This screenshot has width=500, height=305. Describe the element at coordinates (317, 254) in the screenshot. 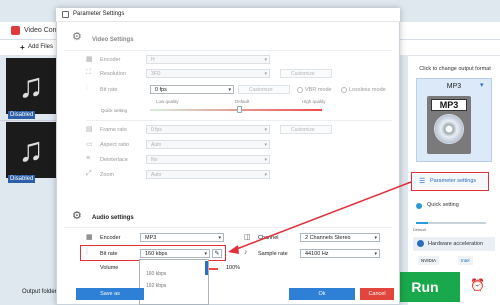

I see `sample-rate-value: 44100 Hz` at that location.